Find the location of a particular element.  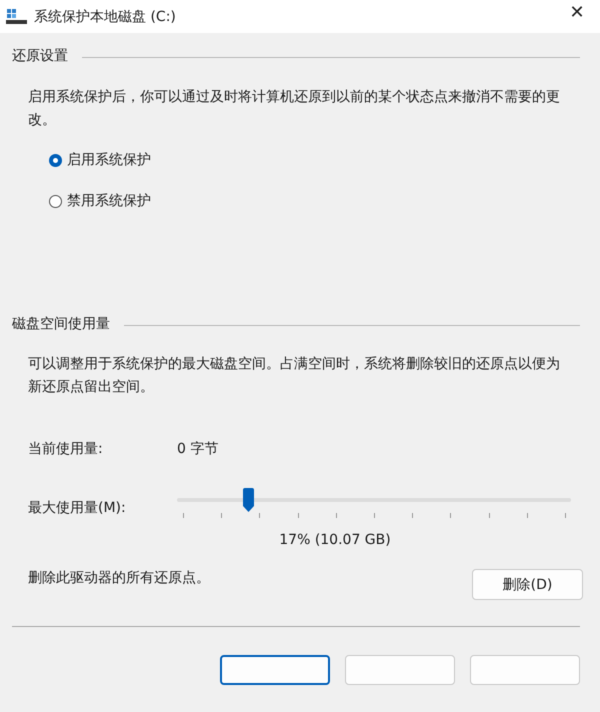

window-title: 系统保护本地磁盘 (C:) is located at coordinates (105, 17).